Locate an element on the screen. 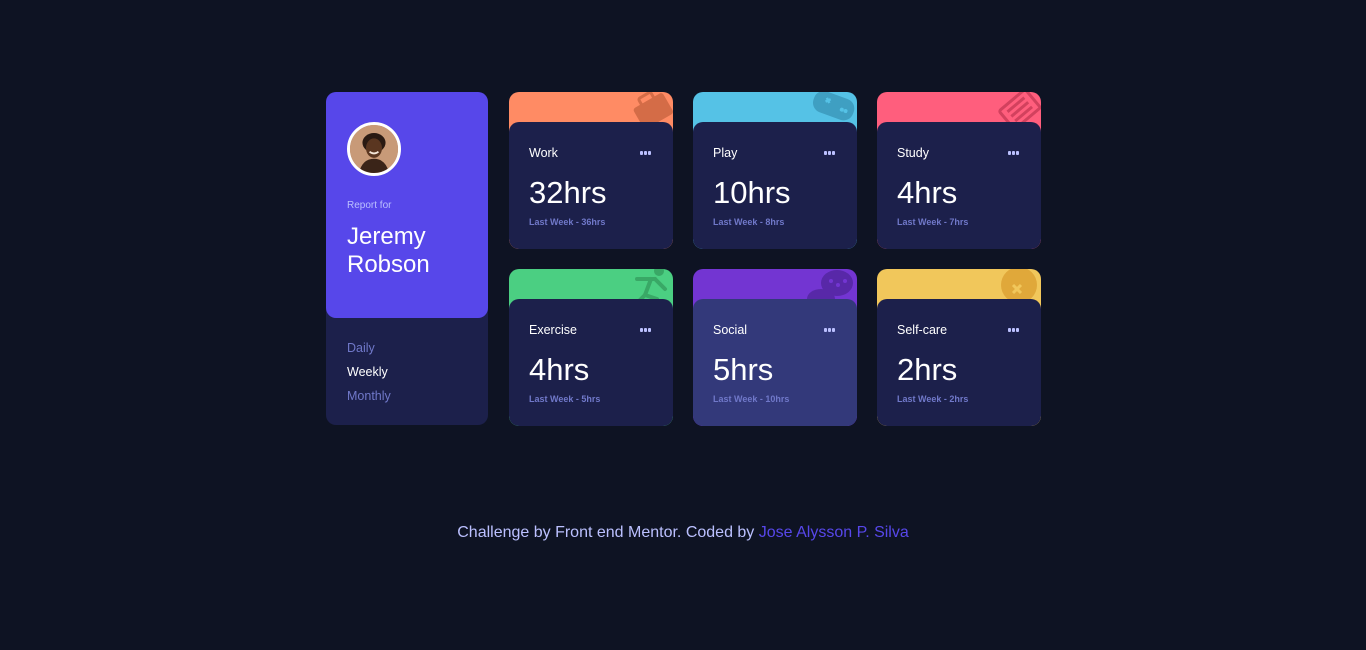 The width and height of the screenshot is (1366, 650). attribution-text: Challenge by Front end Mentor. Coded by is located at coordinates (608, 532).